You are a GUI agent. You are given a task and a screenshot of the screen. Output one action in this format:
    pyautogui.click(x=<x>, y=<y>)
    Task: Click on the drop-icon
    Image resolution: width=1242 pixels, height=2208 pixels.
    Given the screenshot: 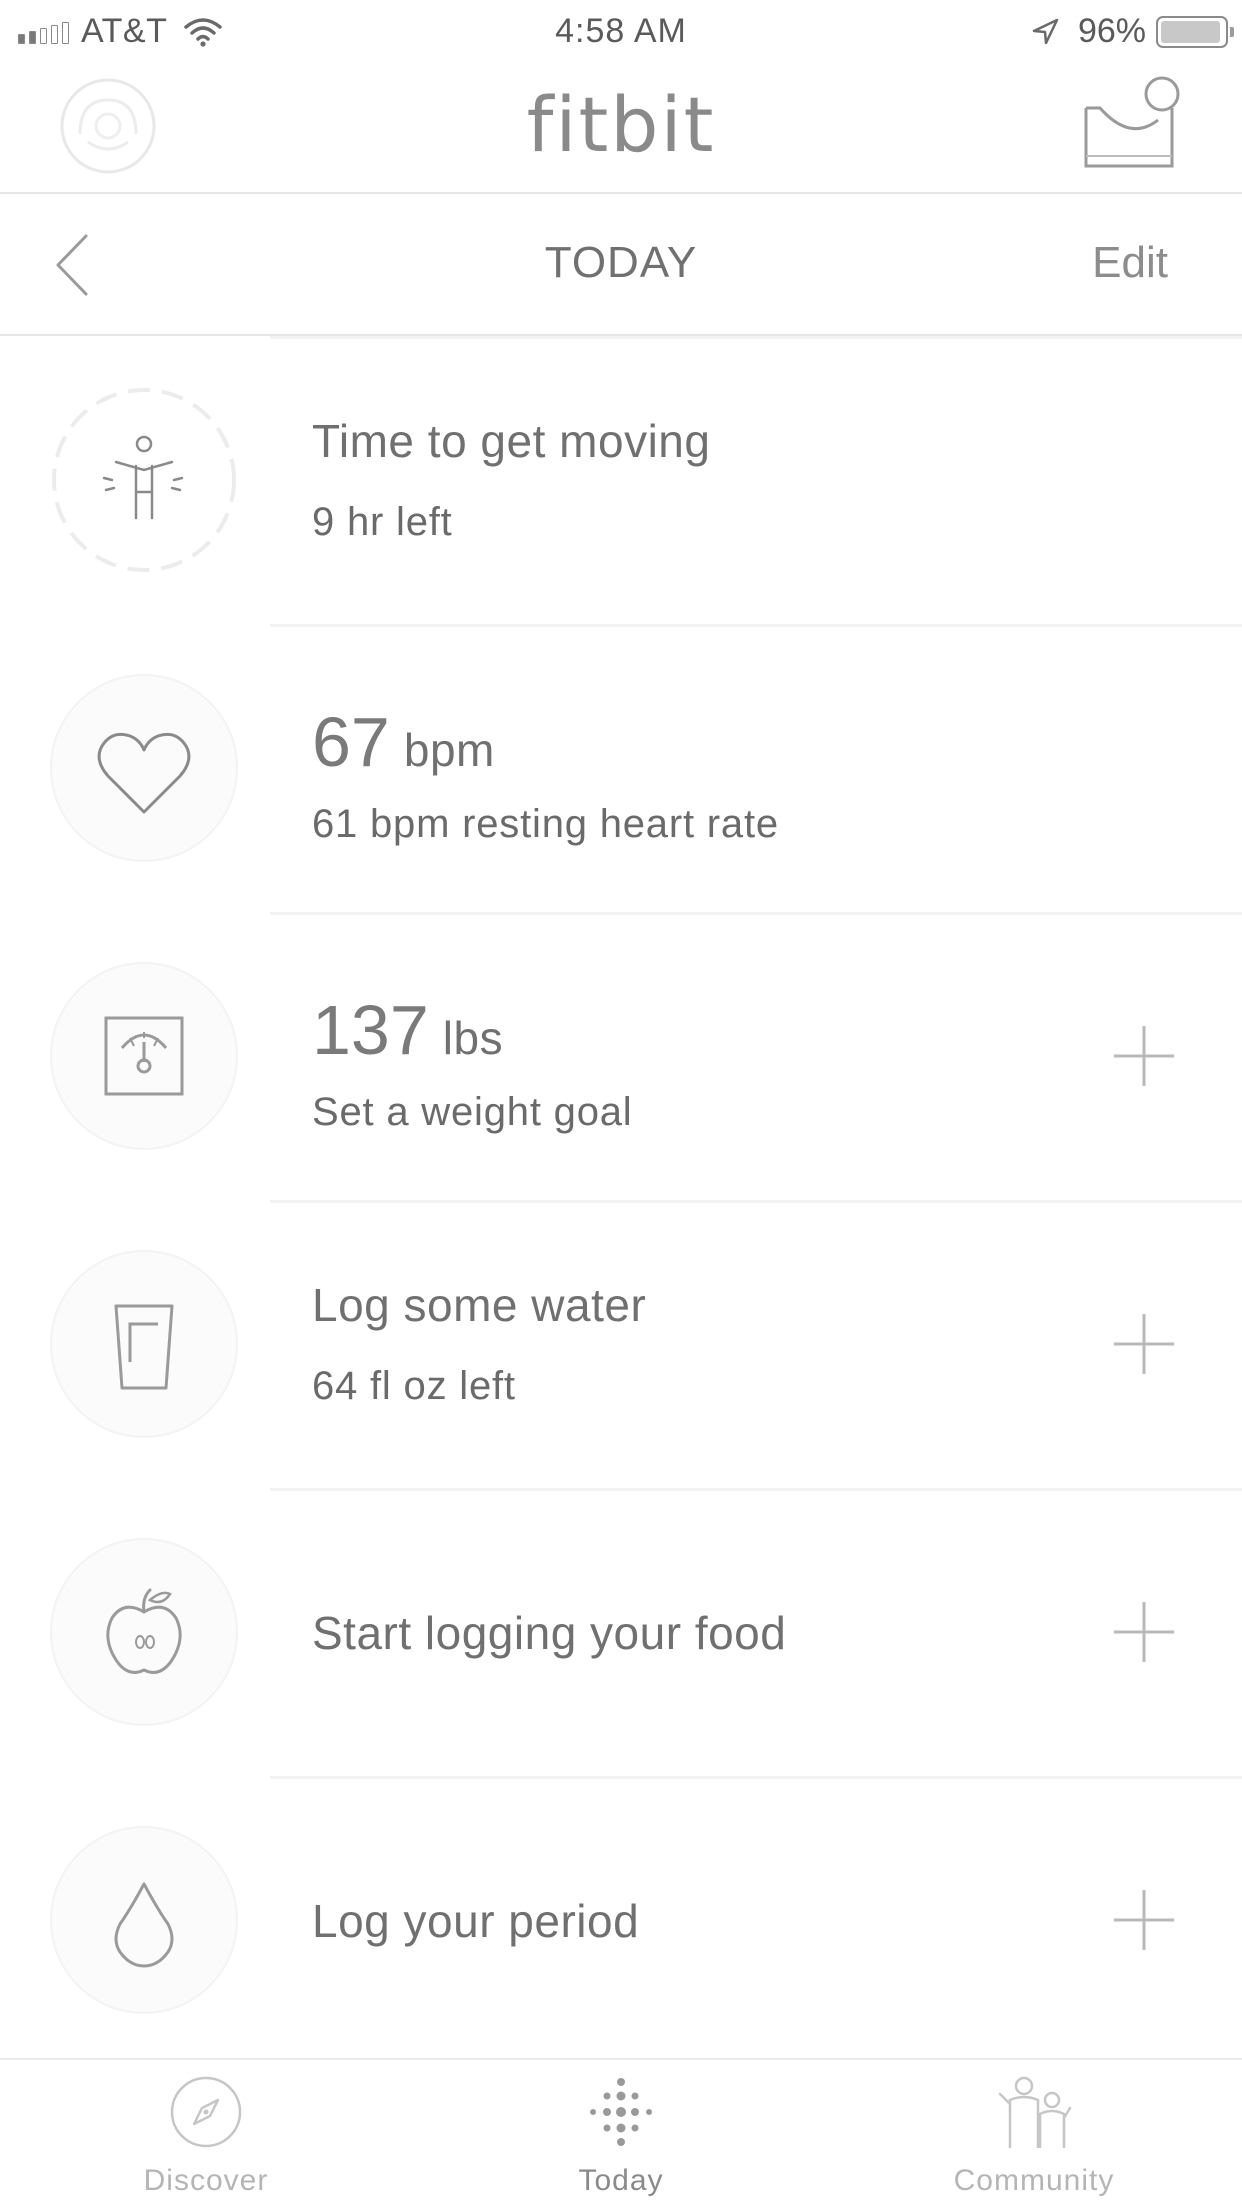 What is the action you would take?
    pyautogui.click(x=144, y=1925)
    